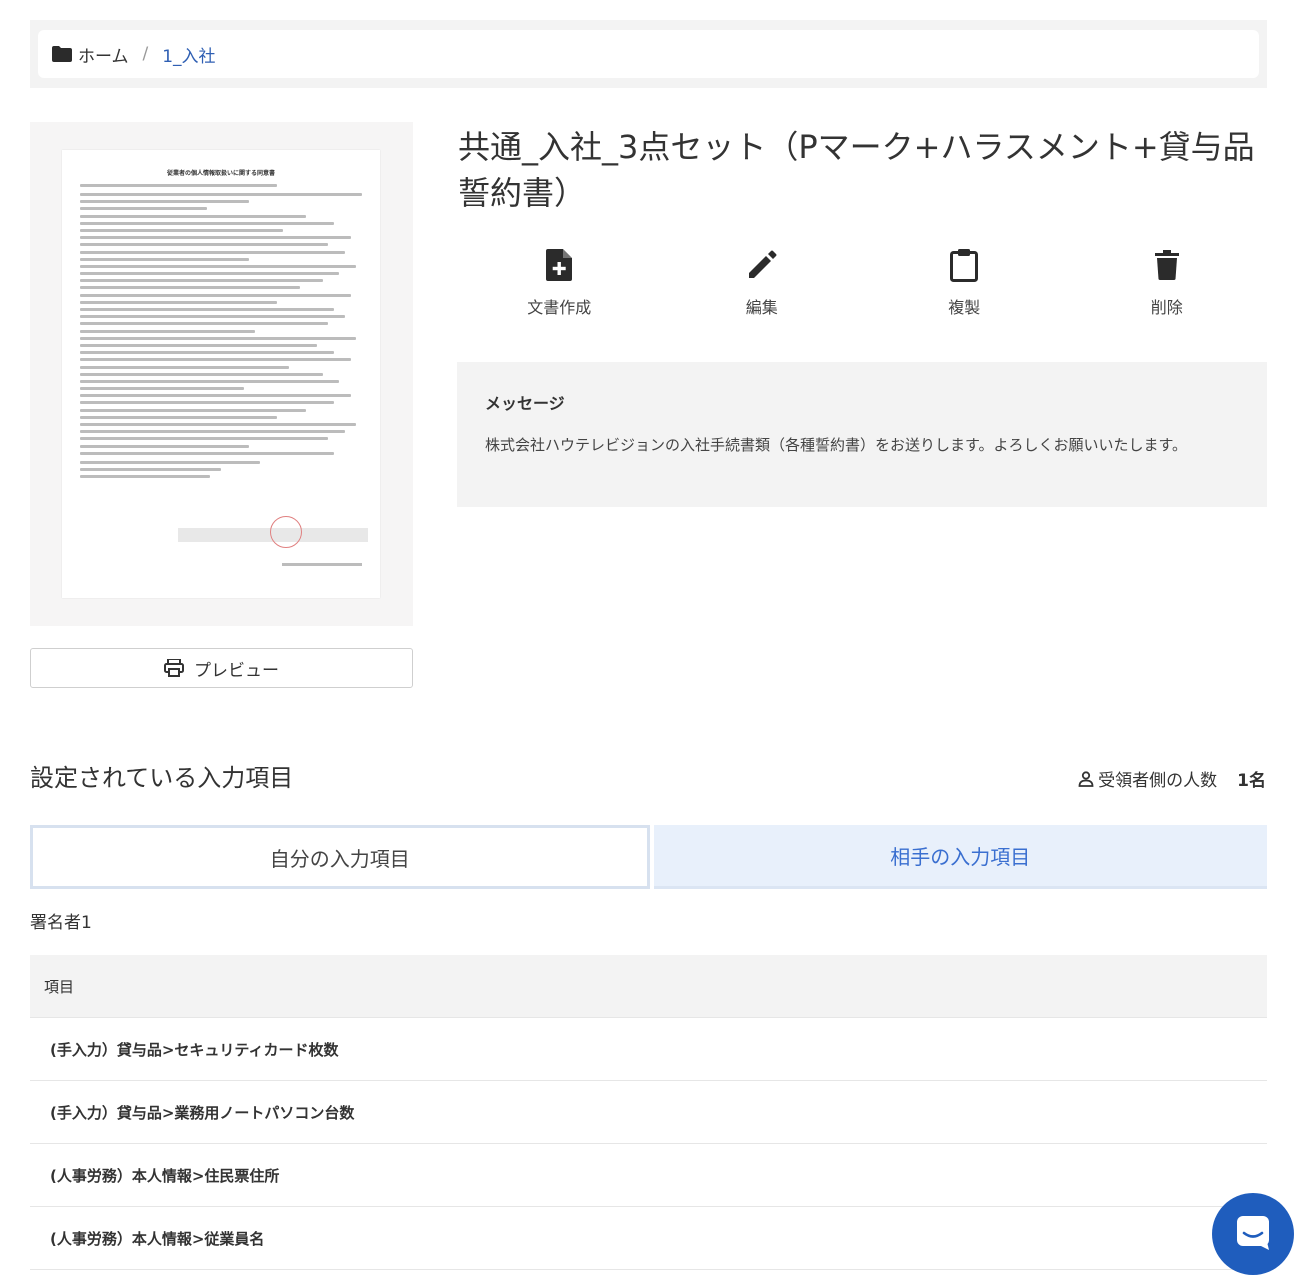 The height and width of the screenshot is (1278, 1300). What do you see at coordinates (856, 170) in the screenshot?
I see `page-title: 共通_入社_3点セット（Pマーク+ハラスメント+貸与品誓約書）` at bounding box center [856, 170].